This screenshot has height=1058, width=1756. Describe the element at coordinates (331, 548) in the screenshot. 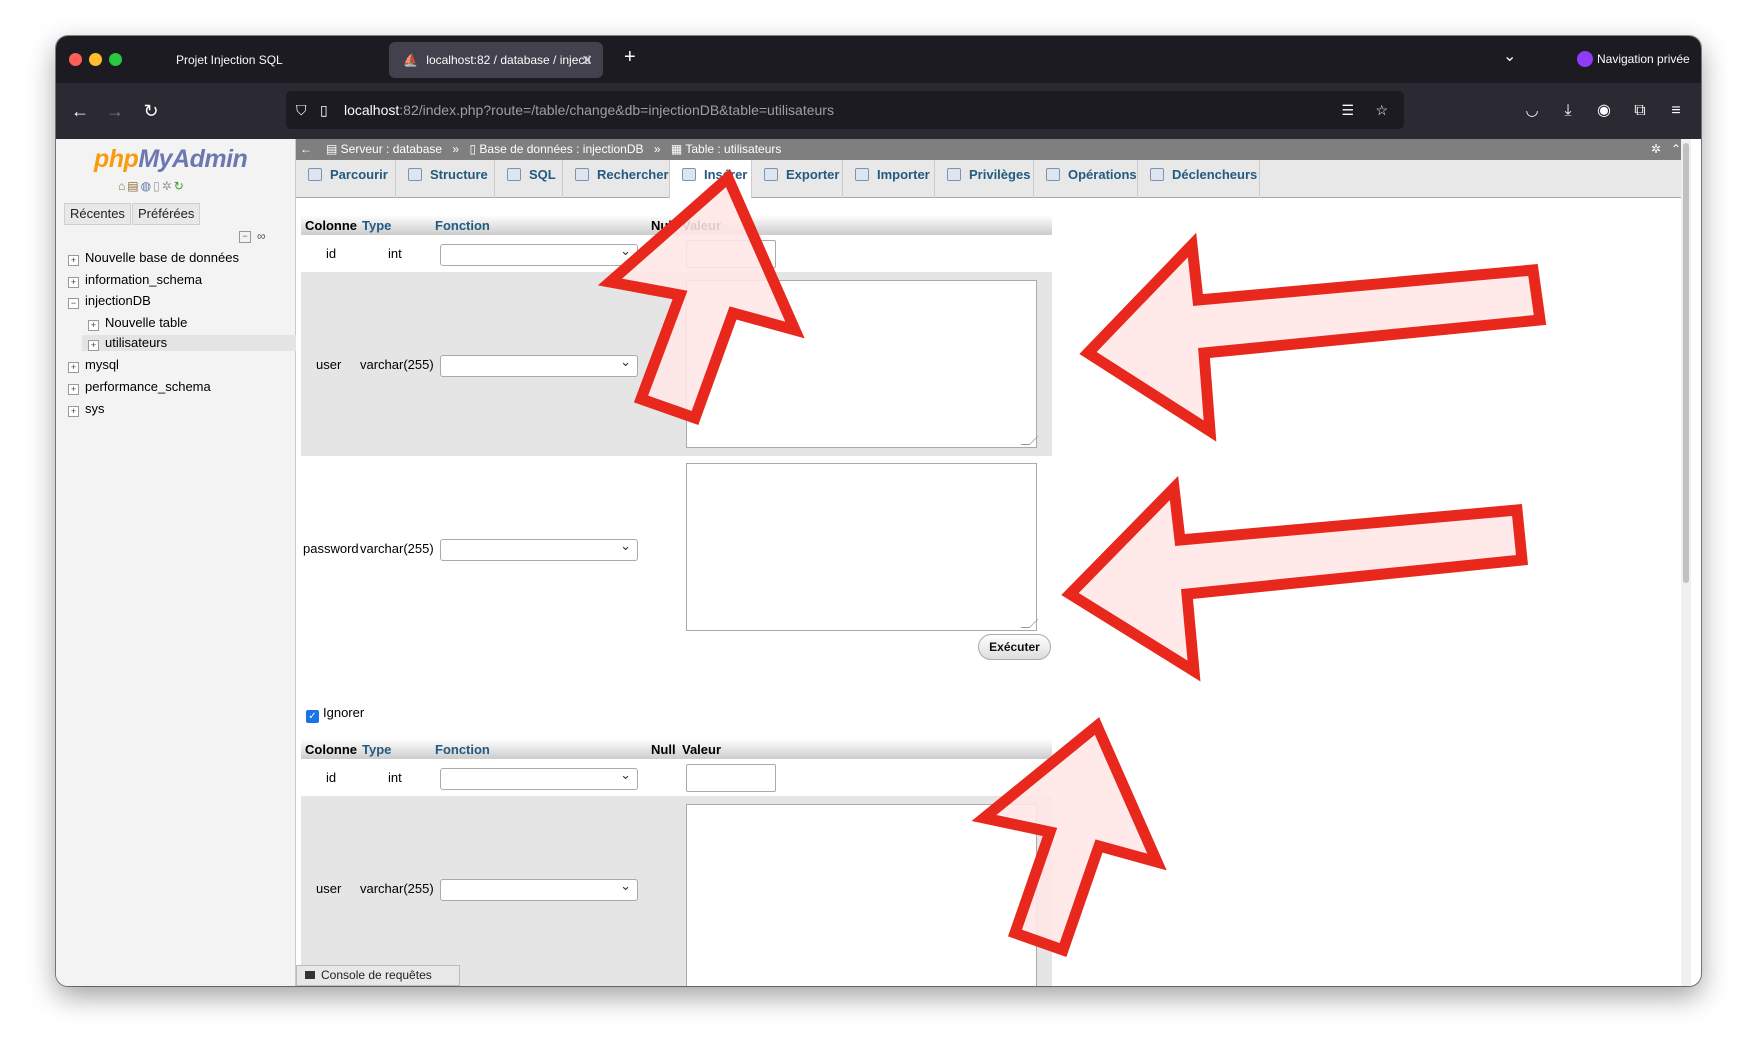

I see `row-column-password: password` at that location.